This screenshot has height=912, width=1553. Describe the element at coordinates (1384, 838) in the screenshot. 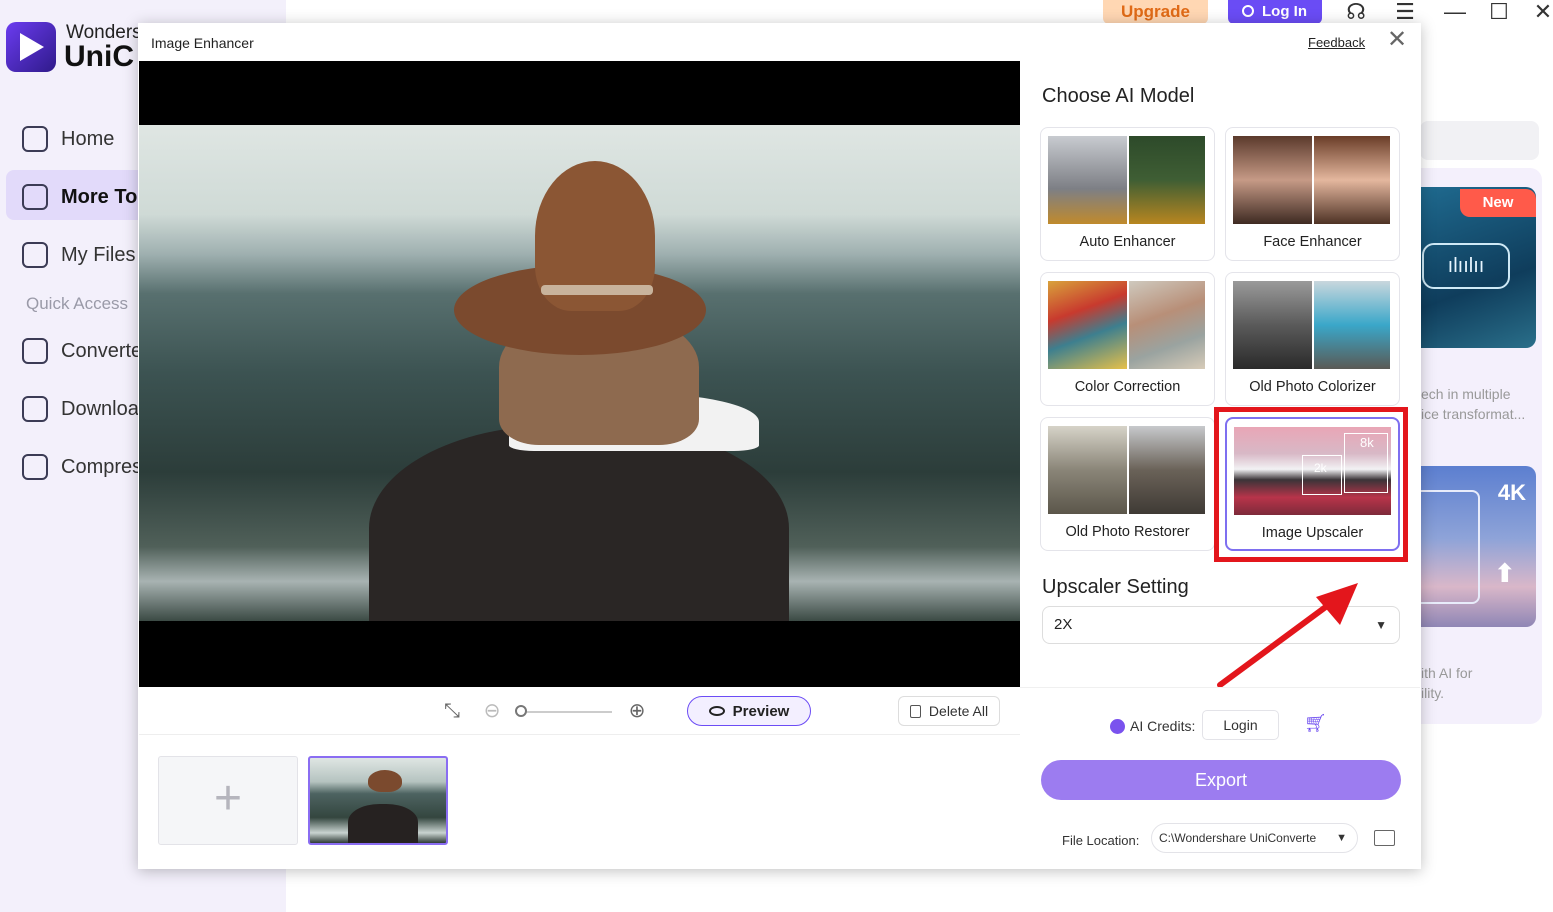

I see `folder-icon` at that location.